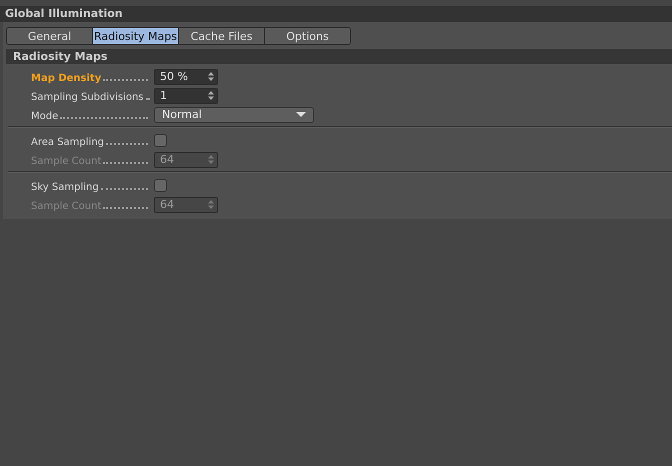 This screenshot has height=466, width=672. I want to click on field-label: Area Sampling, so click(67, 142).